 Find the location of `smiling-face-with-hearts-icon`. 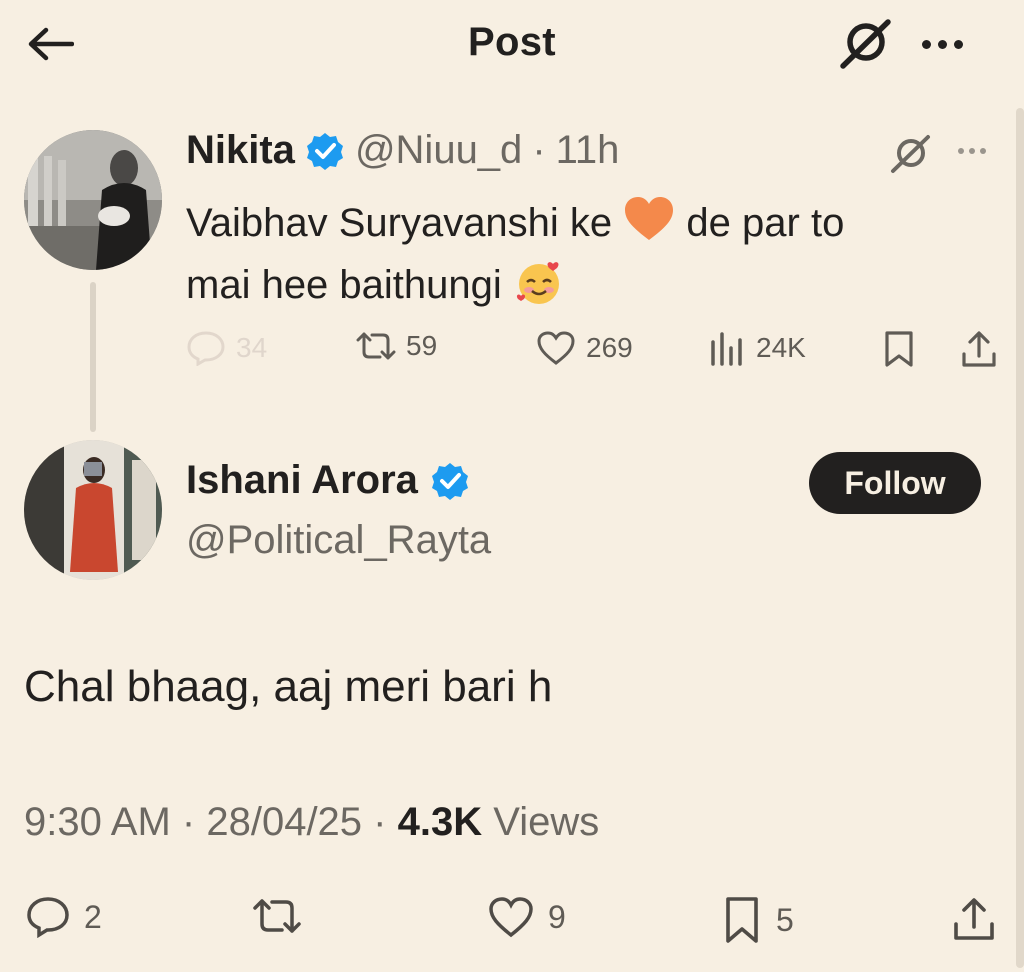

smiling-face-with-hearts-icon is located at coordinates (539, 282).